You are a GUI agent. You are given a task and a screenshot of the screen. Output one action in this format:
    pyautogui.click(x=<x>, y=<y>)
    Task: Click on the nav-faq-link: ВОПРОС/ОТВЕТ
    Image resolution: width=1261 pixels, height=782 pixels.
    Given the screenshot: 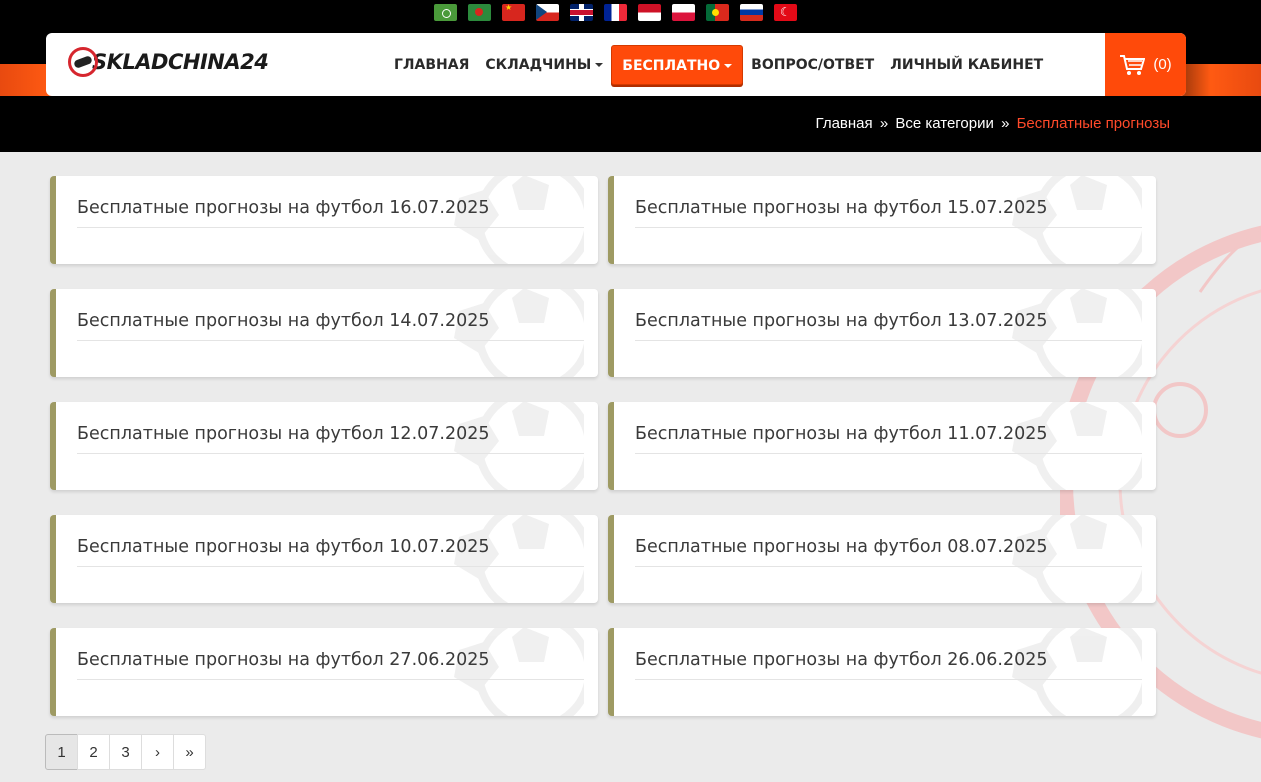 What is the action you would take?
    pyautogui.click(x=812, y=65)
    